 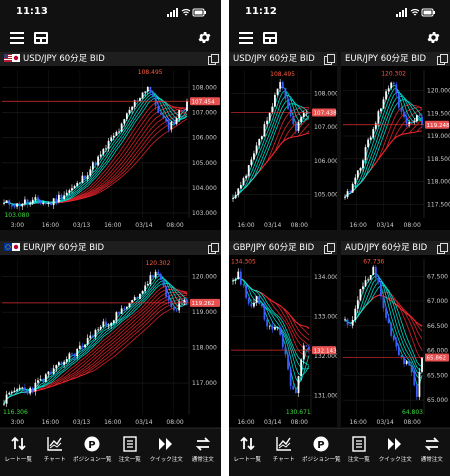 What do you see at coordinates (54, 444) in the screenshot?
I see `chart-icon` at bounding box center [54, 444].